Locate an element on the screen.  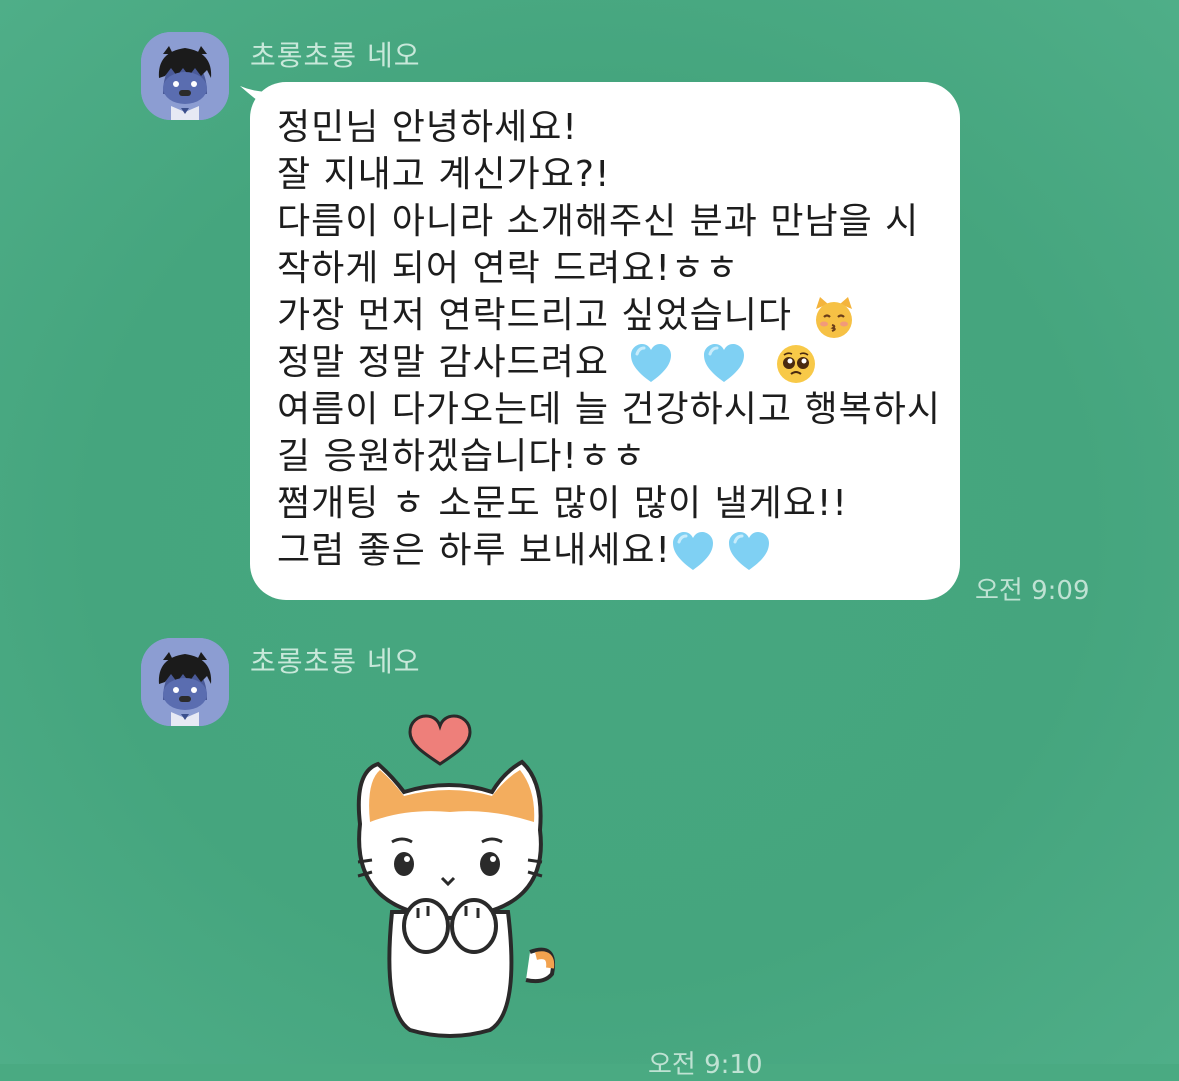
message-line: 다름이 아니라 소개해주신 분과 만남을 시 is located at coordinates (598, 221).